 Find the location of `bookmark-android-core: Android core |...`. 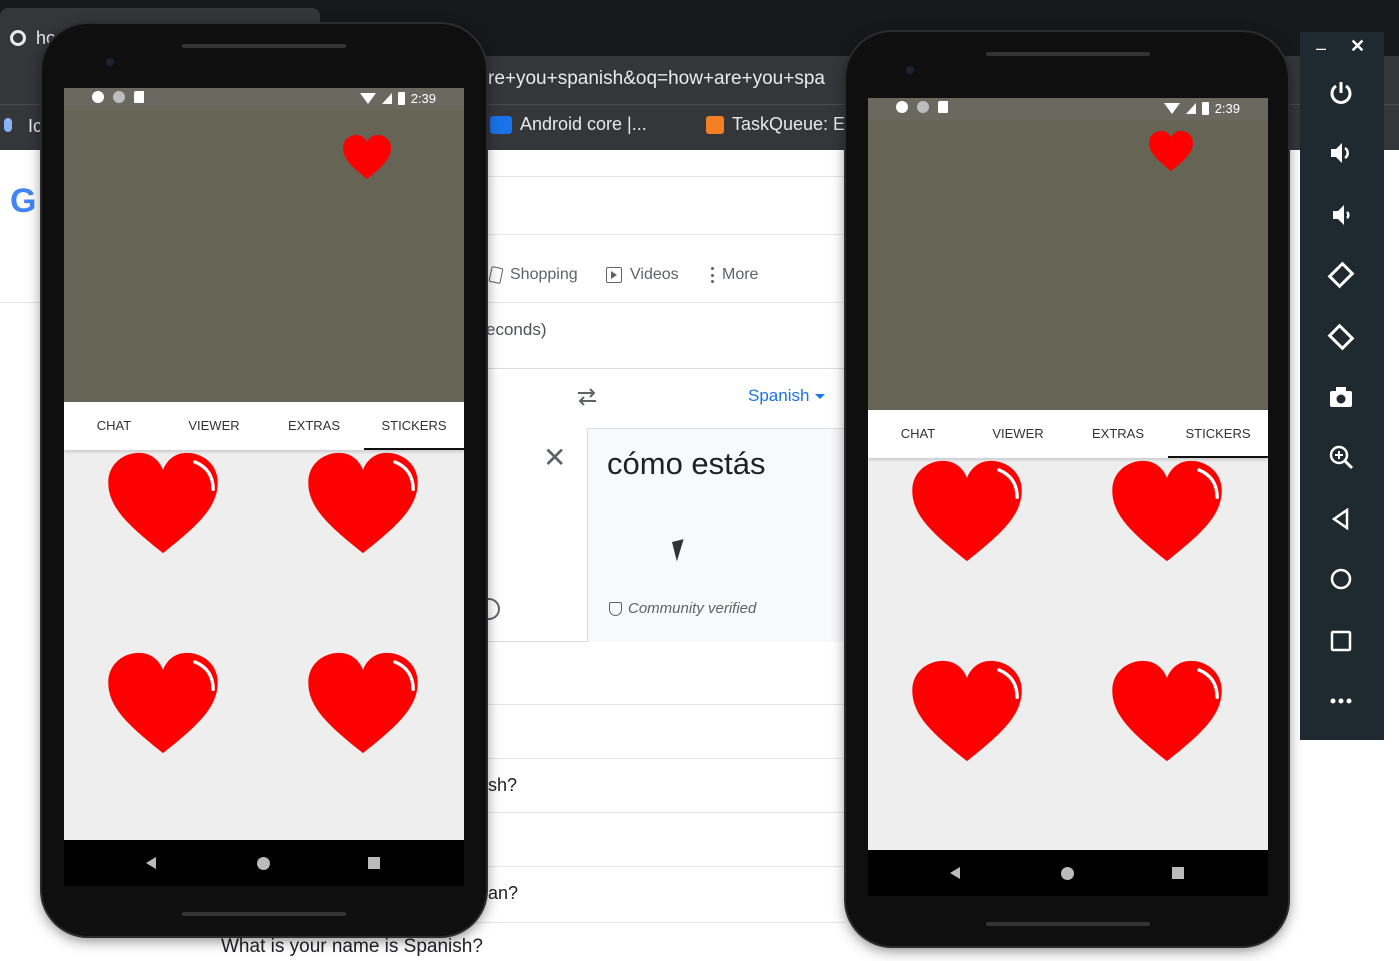

bookmark-android-core: Android core |... is located at coordinates (568, 124).